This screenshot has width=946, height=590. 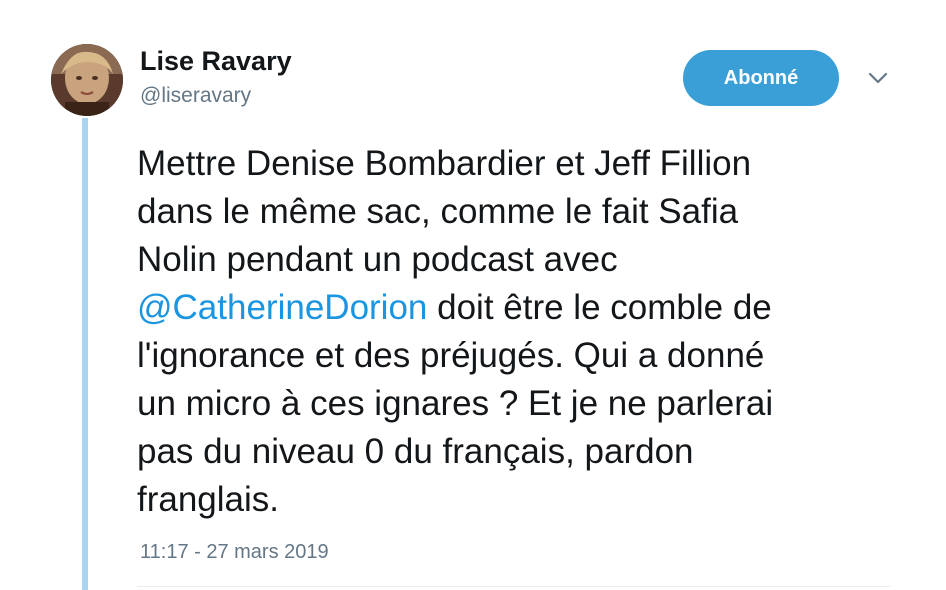 What do you see at coordinates (599, 307) in the screenshot?
I see `tweet-text-segment: doit être le comble de` at bounding box center [599, 307].